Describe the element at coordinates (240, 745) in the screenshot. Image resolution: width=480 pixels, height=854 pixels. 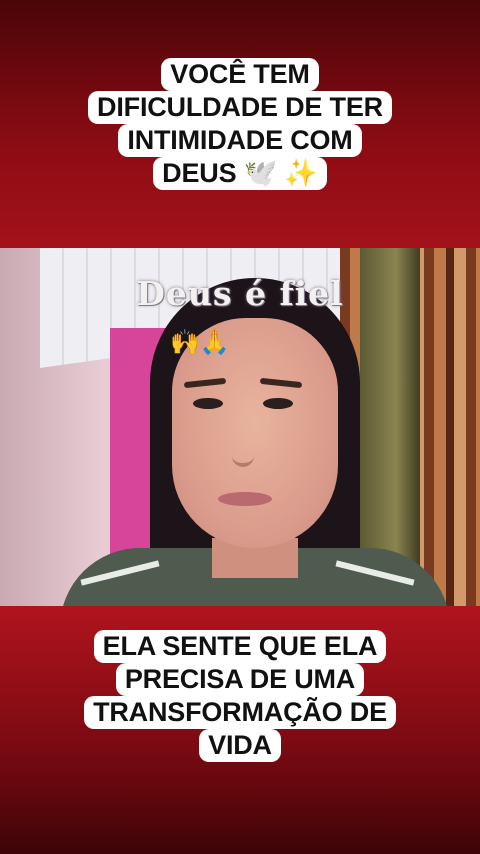
I see `bottom-caption-line: VIDA` at that location.